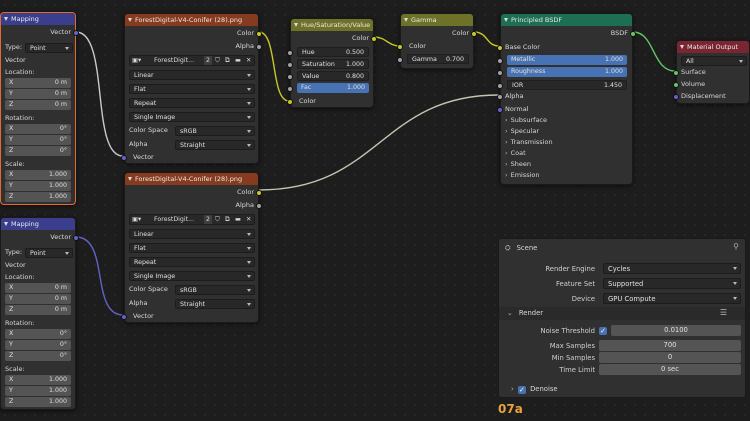  What do you see at coordinates (713, 47) in the screenshot?
I see `material-output-node-header: Material Output` at bounding box center [713, 47].